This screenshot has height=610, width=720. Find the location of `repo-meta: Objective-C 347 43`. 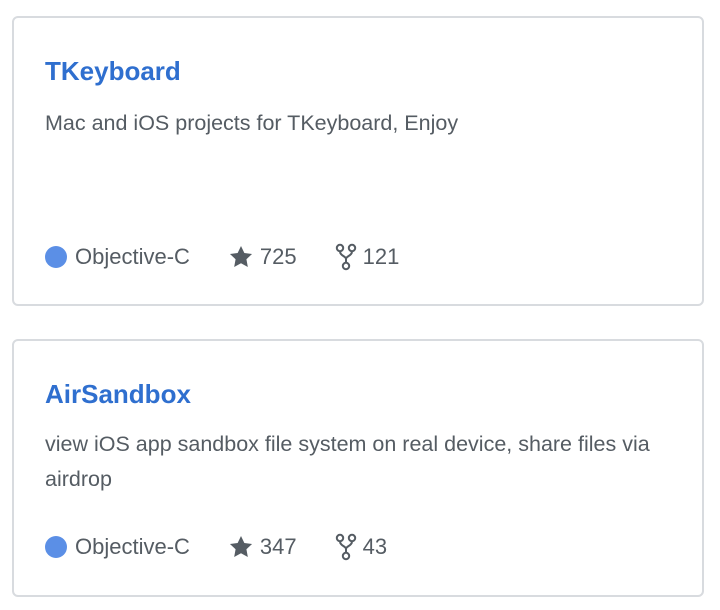

repo-meta: Objective-C 347 43 is located at coordinates (235, 547).